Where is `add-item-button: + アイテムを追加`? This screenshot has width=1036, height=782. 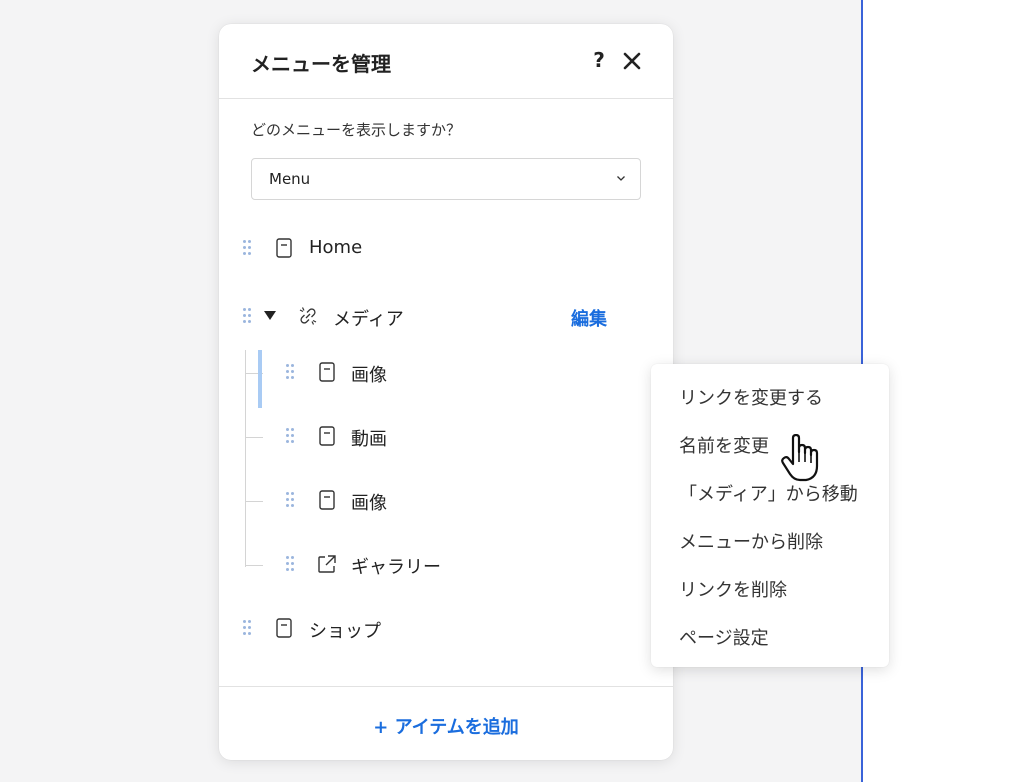 add-item-button: + アイテムを追加 is located at coordinates (446, 726).